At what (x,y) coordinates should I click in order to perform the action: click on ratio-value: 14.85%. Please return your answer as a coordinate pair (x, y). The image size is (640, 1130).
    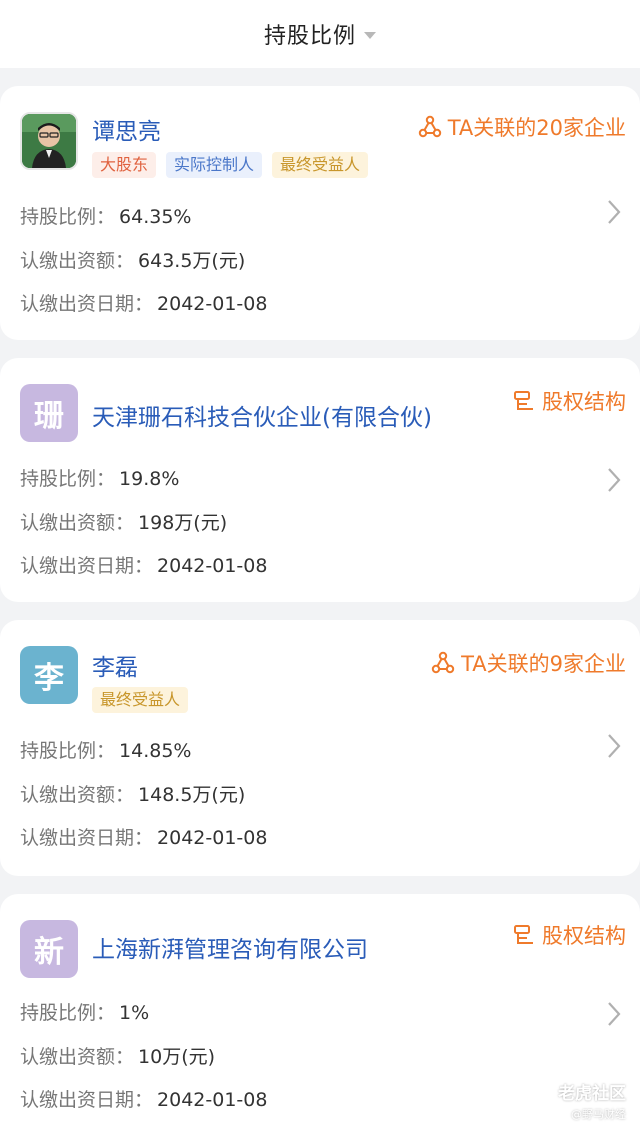
    Looking at the image, I should click on (155, 751).